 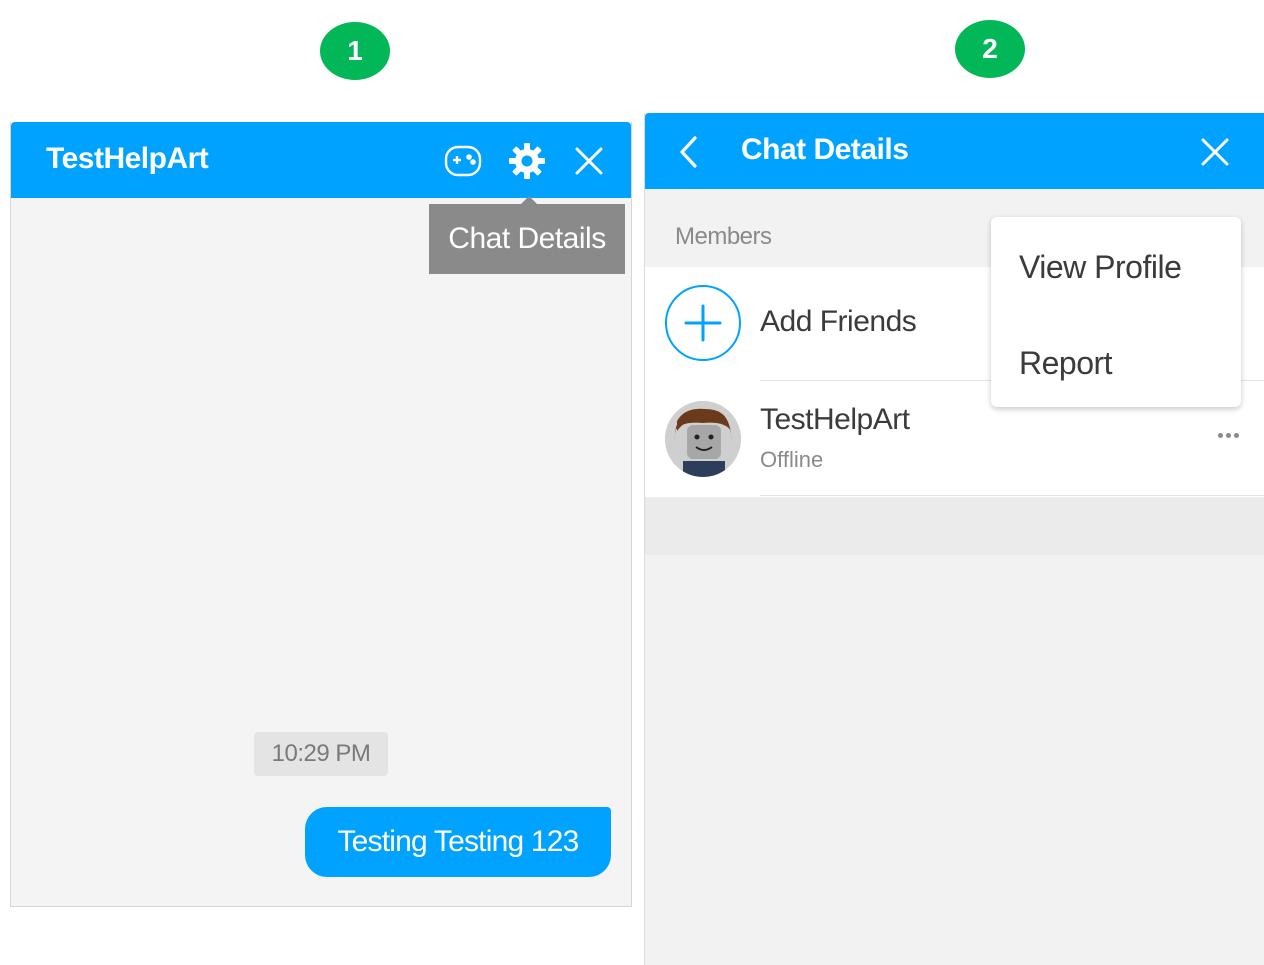 What do you see at coordinates (990, 49) in the screenshot?
I see `step-badge-2: 2` at bounding box center [990, 49].